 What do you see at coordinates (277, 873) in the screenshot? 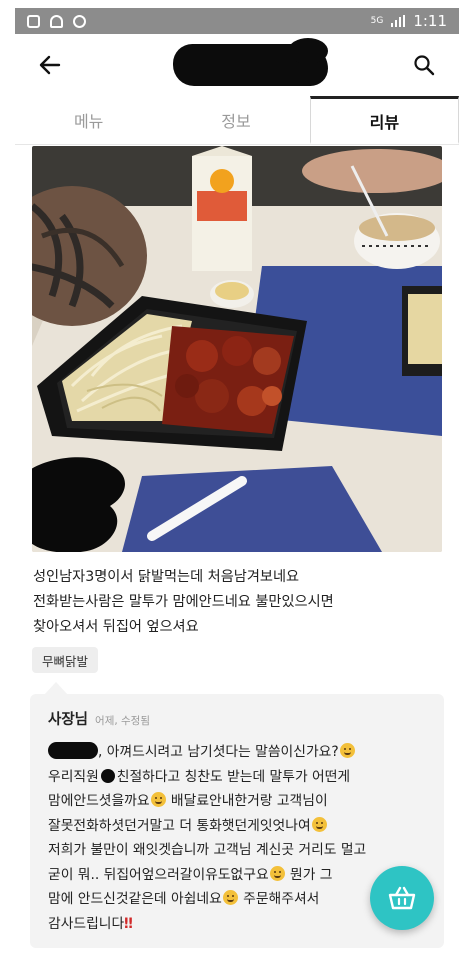
I see `grinning-emoji-icon` at bounding box center [277, 873].